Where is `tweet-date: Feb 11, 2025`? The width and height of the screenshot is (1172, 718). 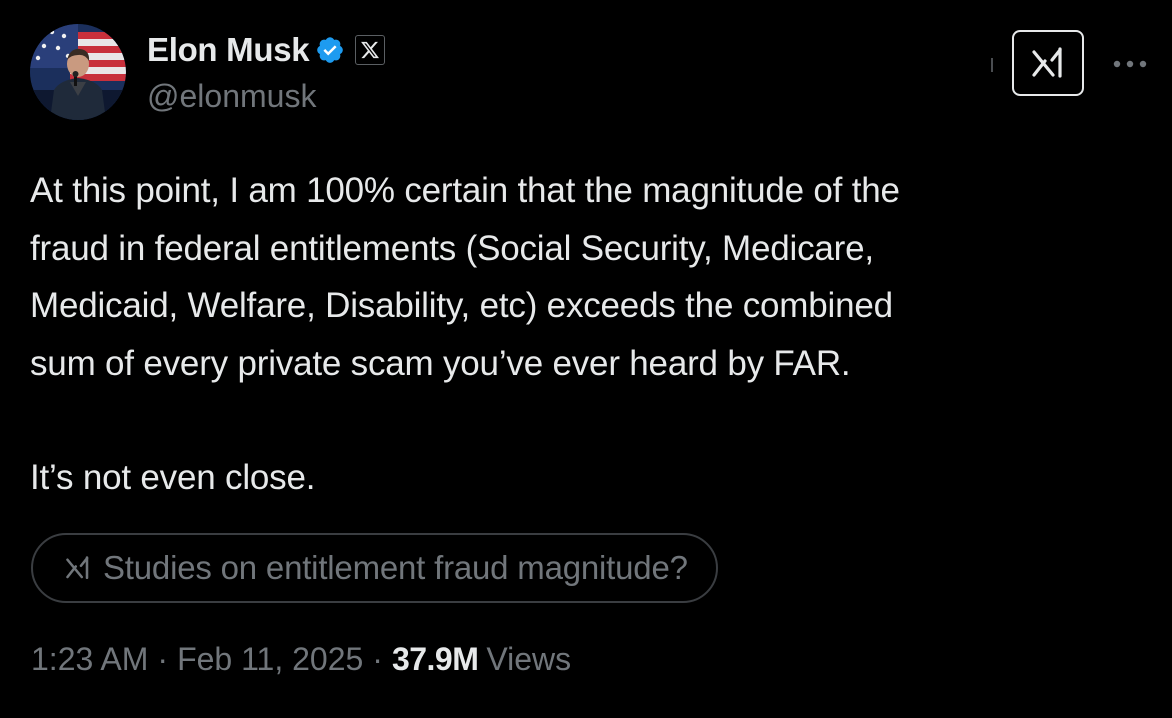
tweet-date: Feb 11, 2025 is located at coordinates (270, 659).